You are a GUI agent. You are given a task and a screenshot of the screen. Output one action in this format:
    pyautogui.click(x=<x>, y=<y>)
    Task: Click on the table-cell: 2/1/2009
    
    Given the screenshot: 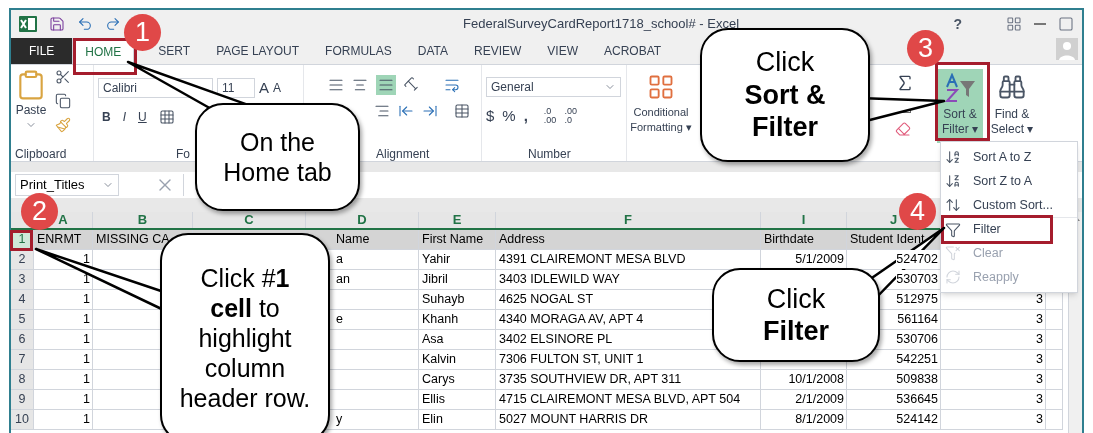 What is the action you would take?
    pyautogui.click(x=804, y=400)
    